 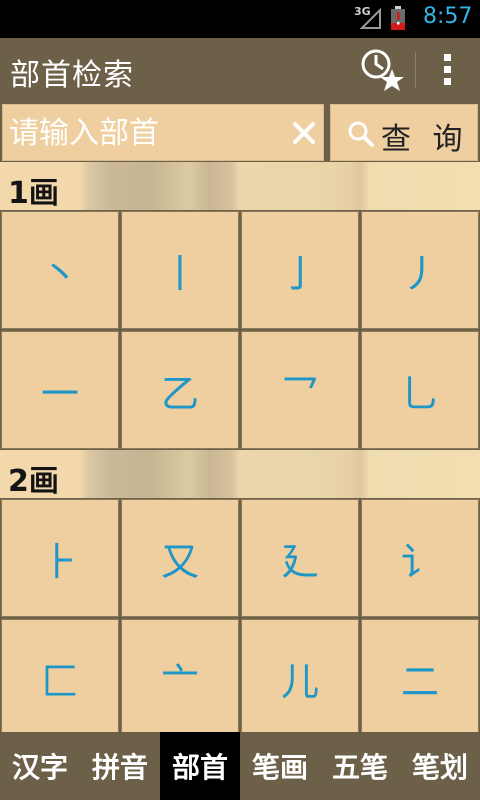 I want to click on search-icon, so click(x=361, y=134).